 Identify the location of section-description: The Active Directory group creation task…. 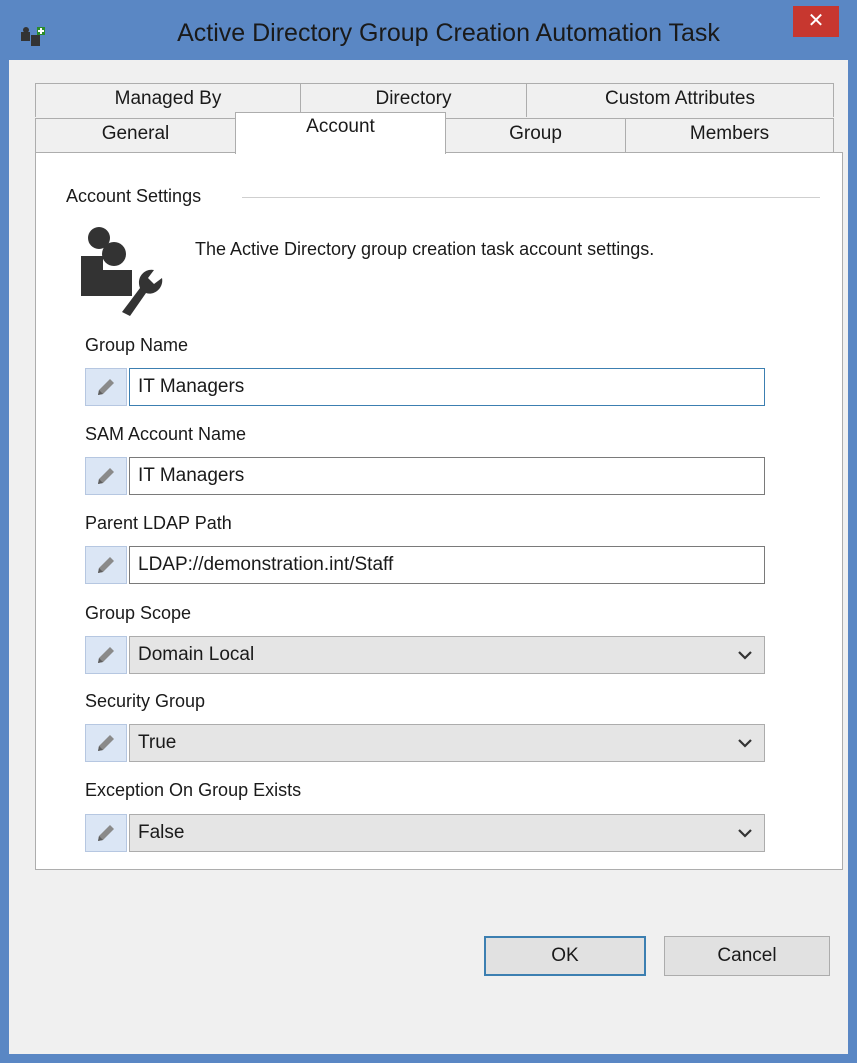
(425, 249).